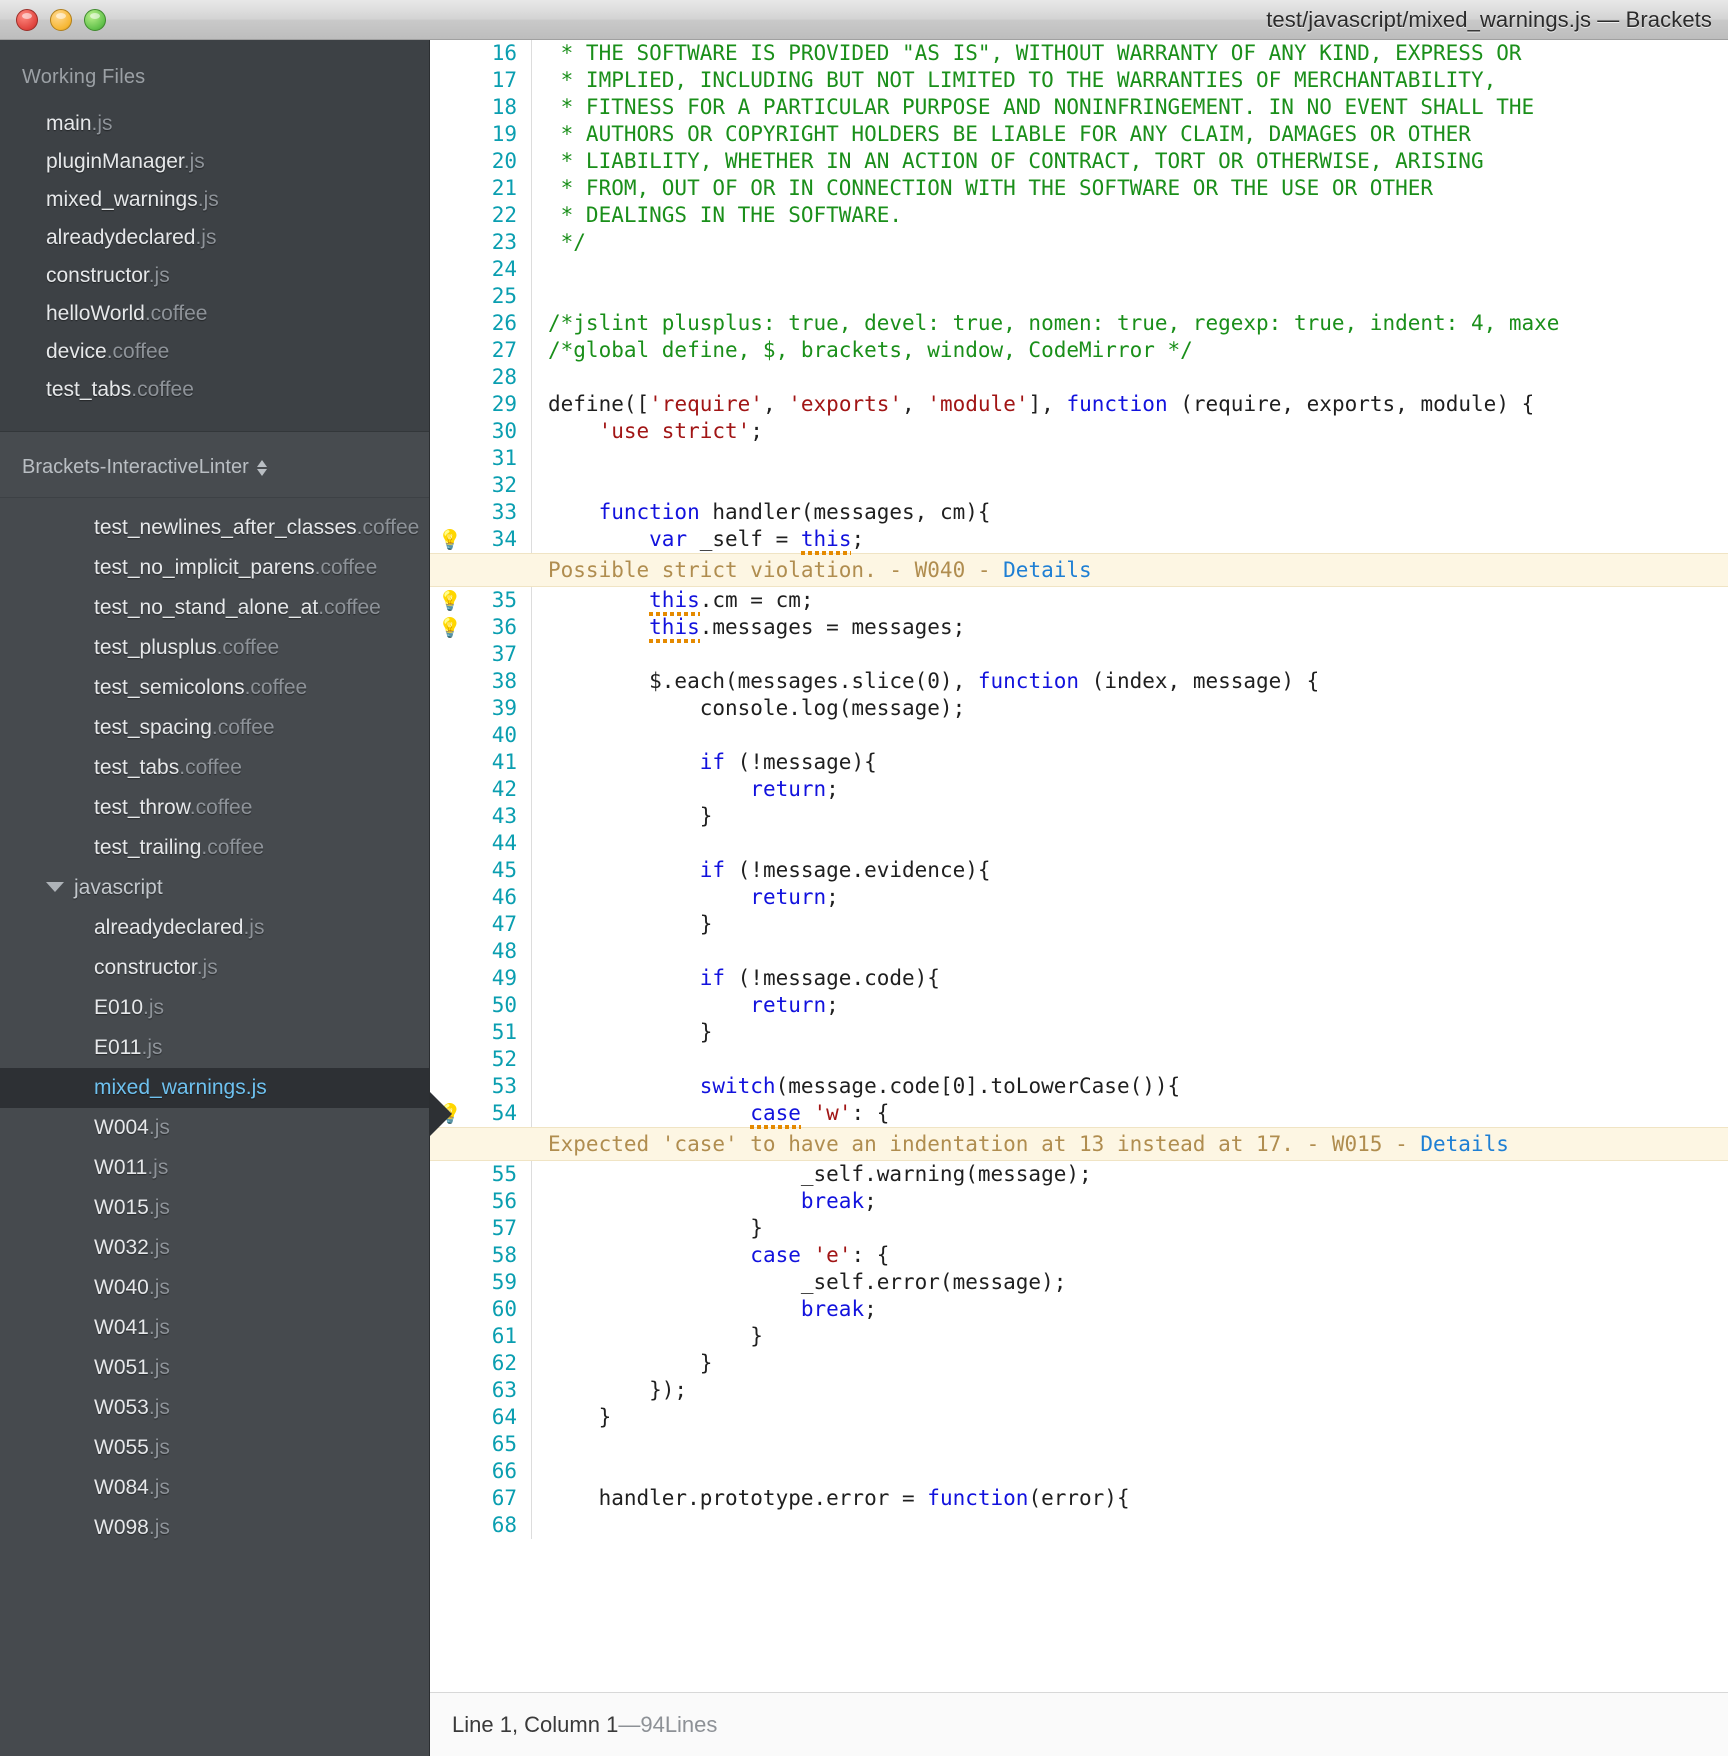 This screenshot has height=1756, width=1728. What do you see at coordinates (1079, 654) in the screenshot?
I see `code-line: 37` at bounding box center [1079, 654].